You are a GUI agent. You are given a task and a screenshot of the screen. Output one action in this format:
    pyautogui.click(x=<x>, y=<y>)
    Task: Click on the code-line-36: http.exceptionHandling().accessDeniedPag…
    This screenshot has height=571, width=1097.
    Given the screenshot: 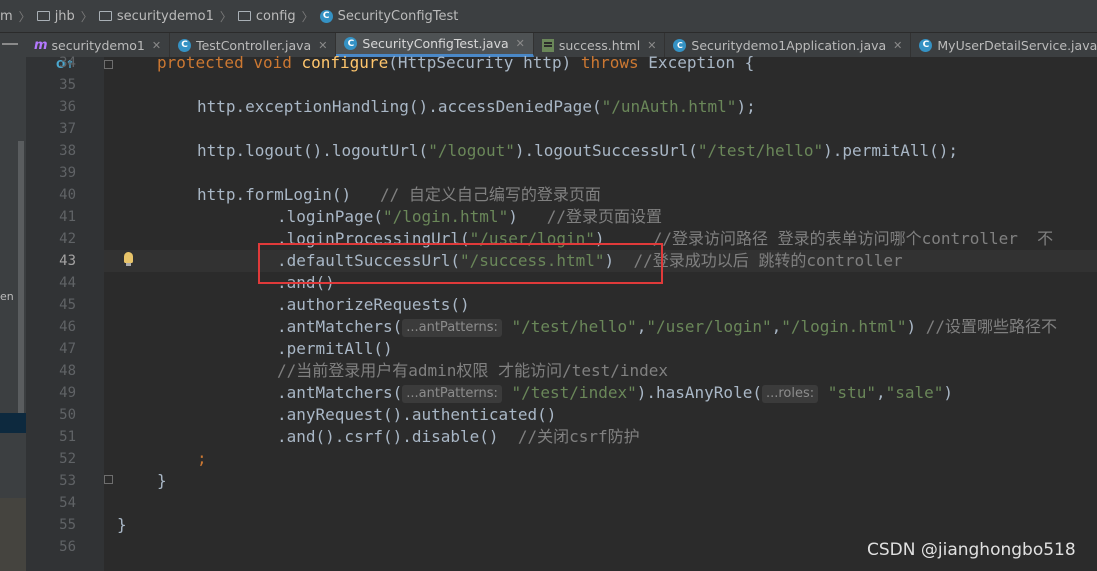 What is the action you would take?
    pyautogui.click(x=476, y=107)
    